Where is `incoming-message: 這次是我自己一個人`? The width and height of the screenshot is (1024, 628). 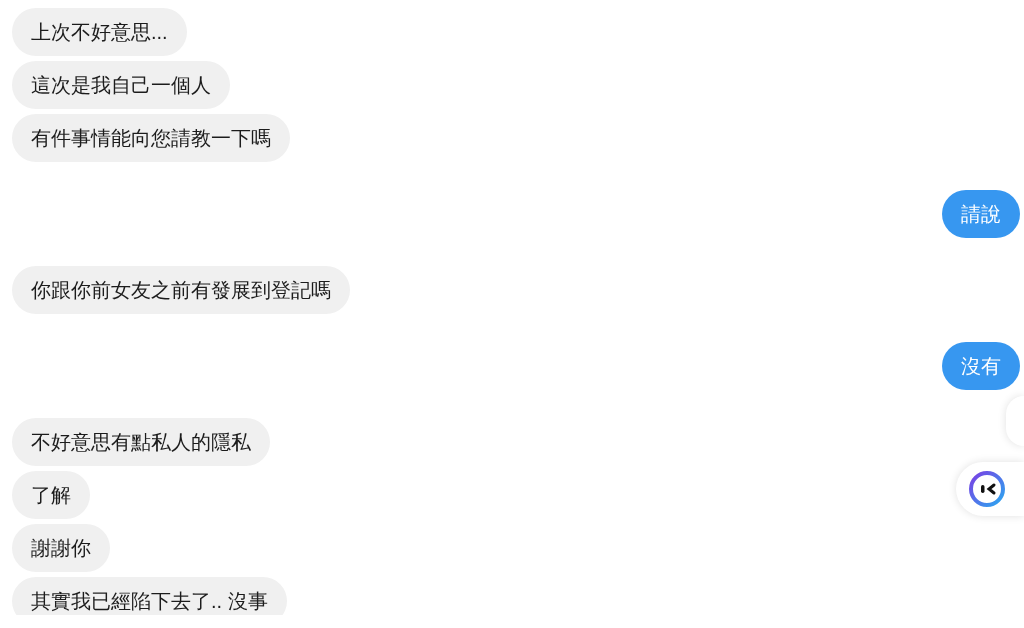
incoming-message: 這次是我自己一個人 is located at coordinates (121, 85).